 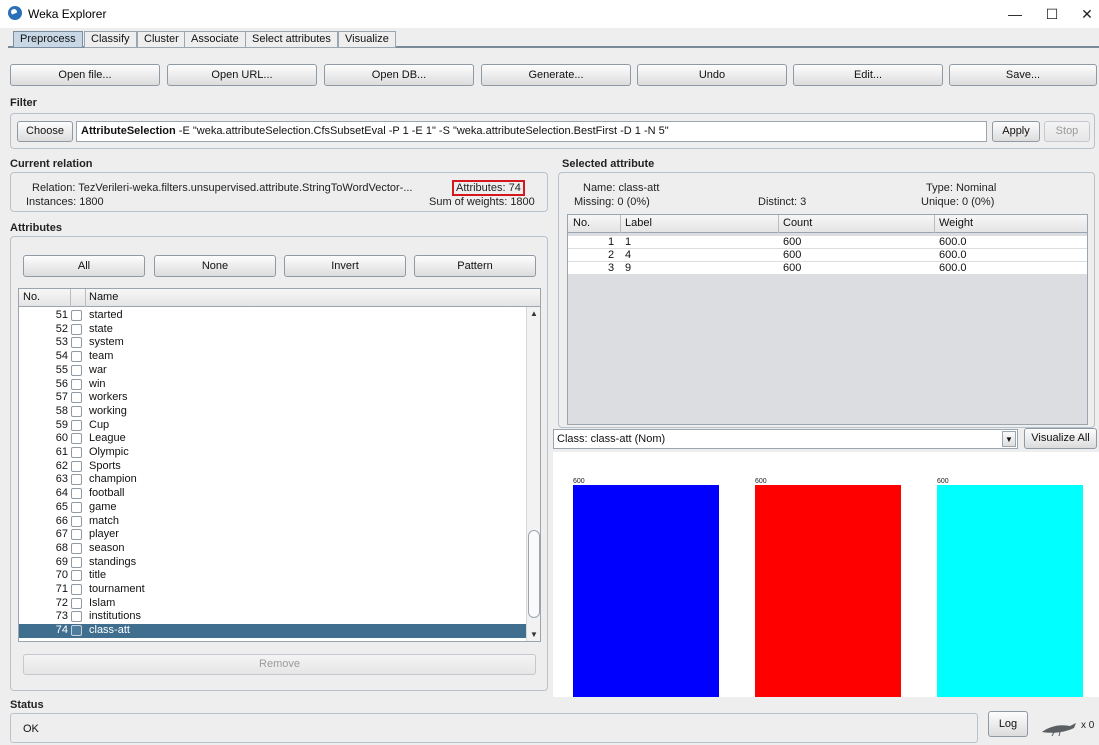 What do you see at coordinates (1009, 439) in the screenshot?
I see `chevron-down-icon: ▼` at bounding box center [1009, 439].